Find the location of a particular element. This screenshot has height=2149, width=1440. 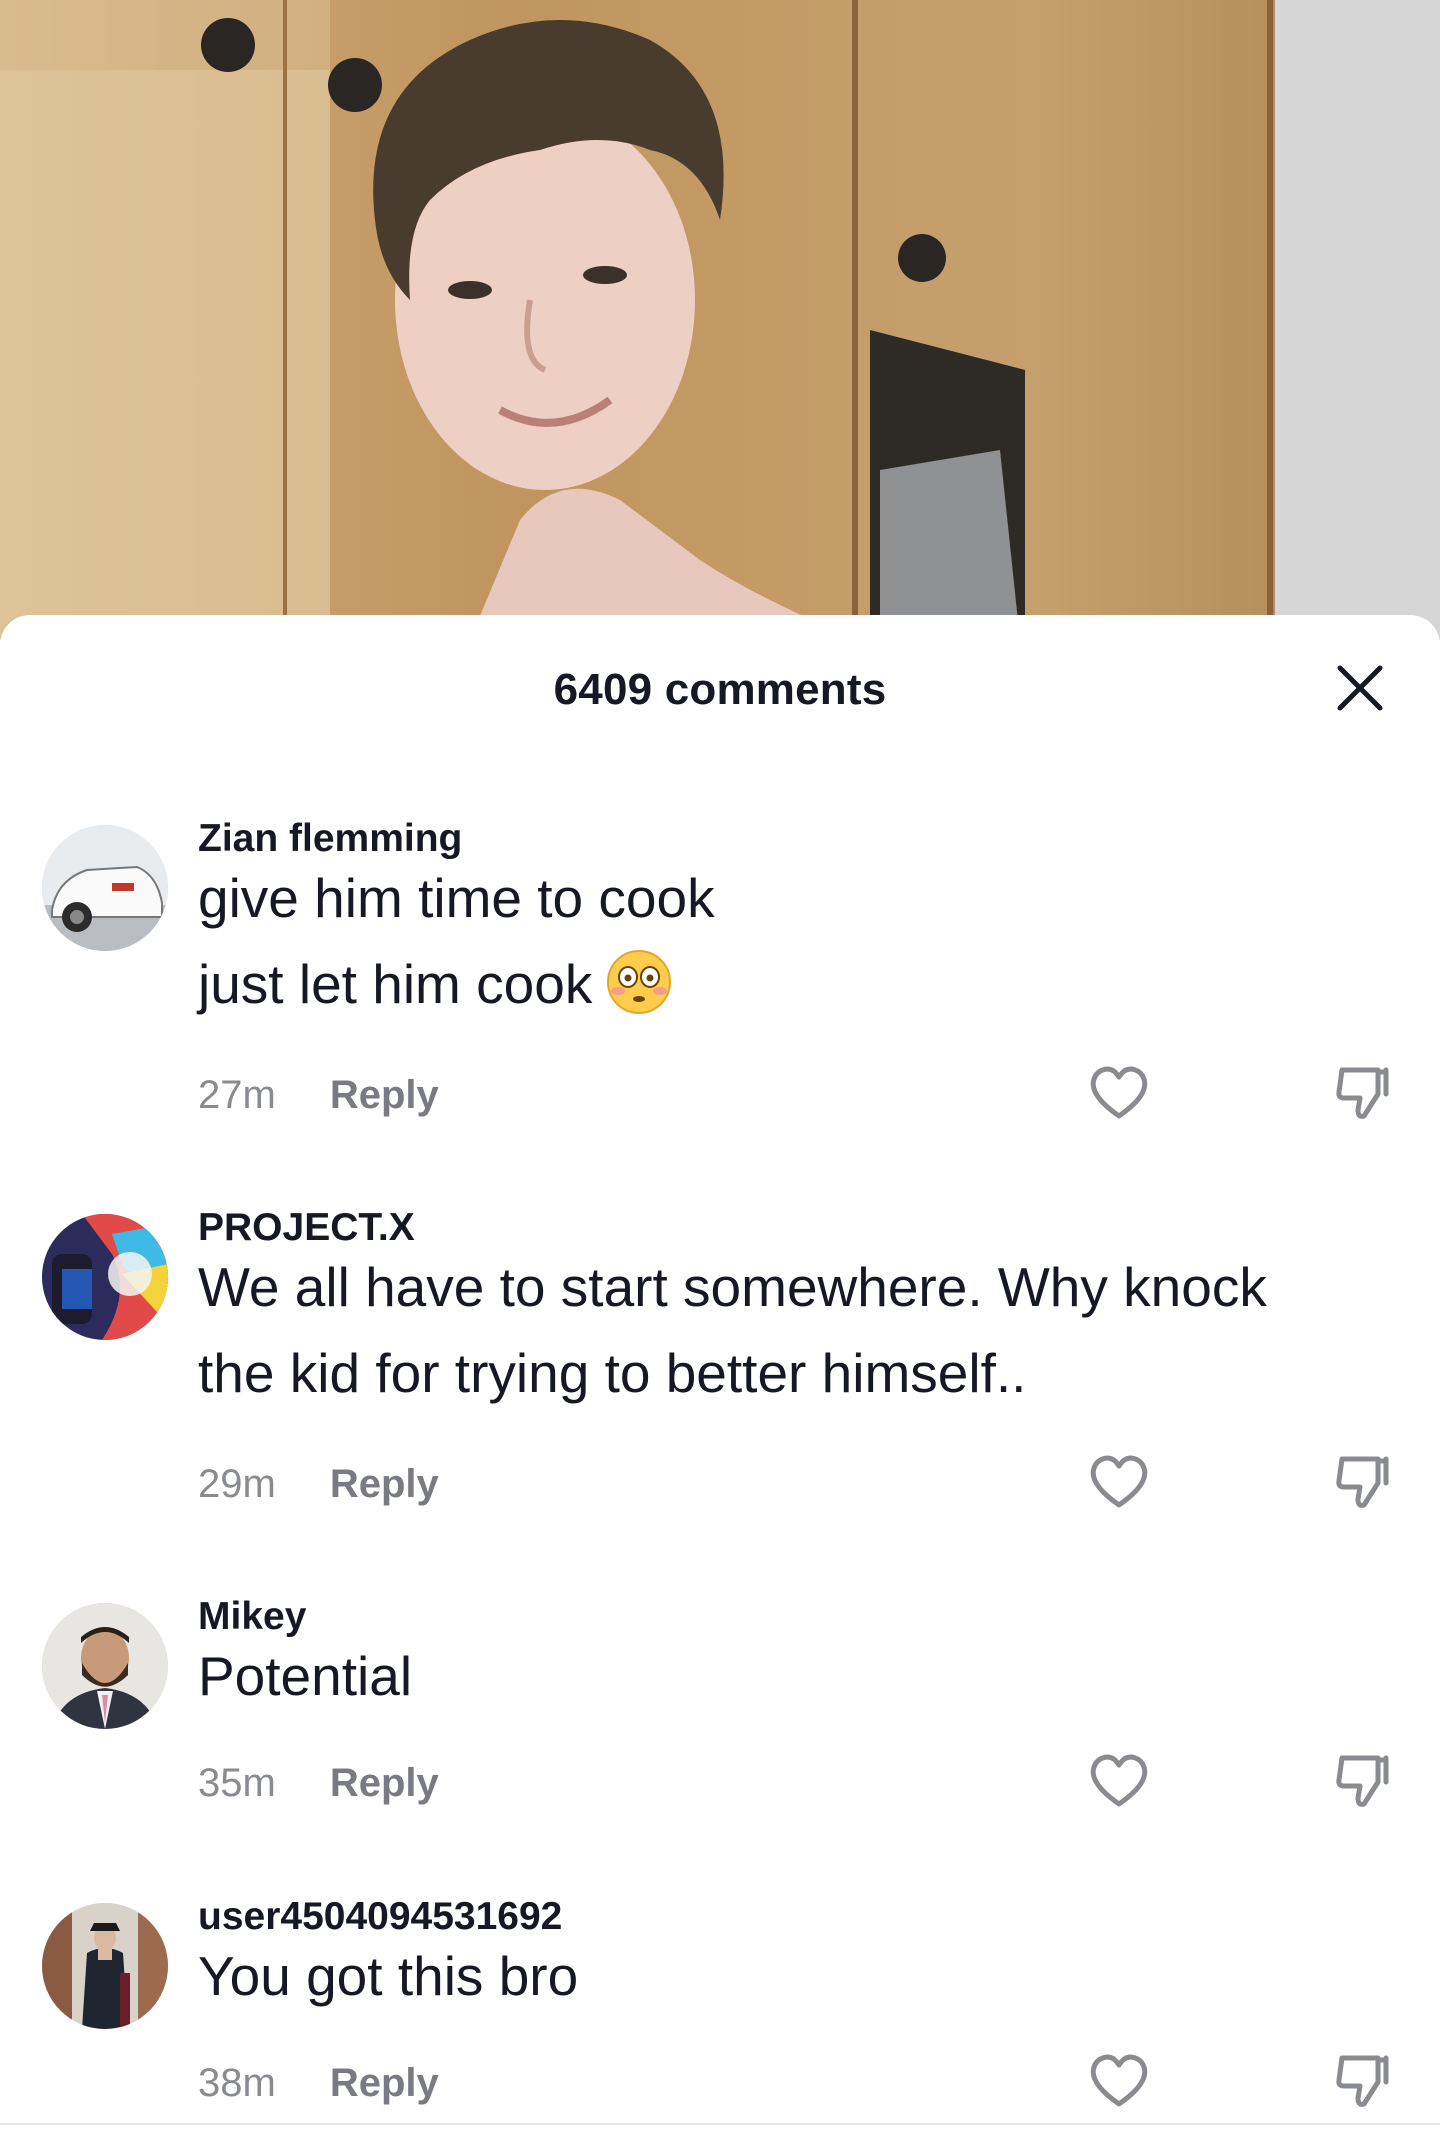

comment-time: 27m is located at coordinates (237, 1095).